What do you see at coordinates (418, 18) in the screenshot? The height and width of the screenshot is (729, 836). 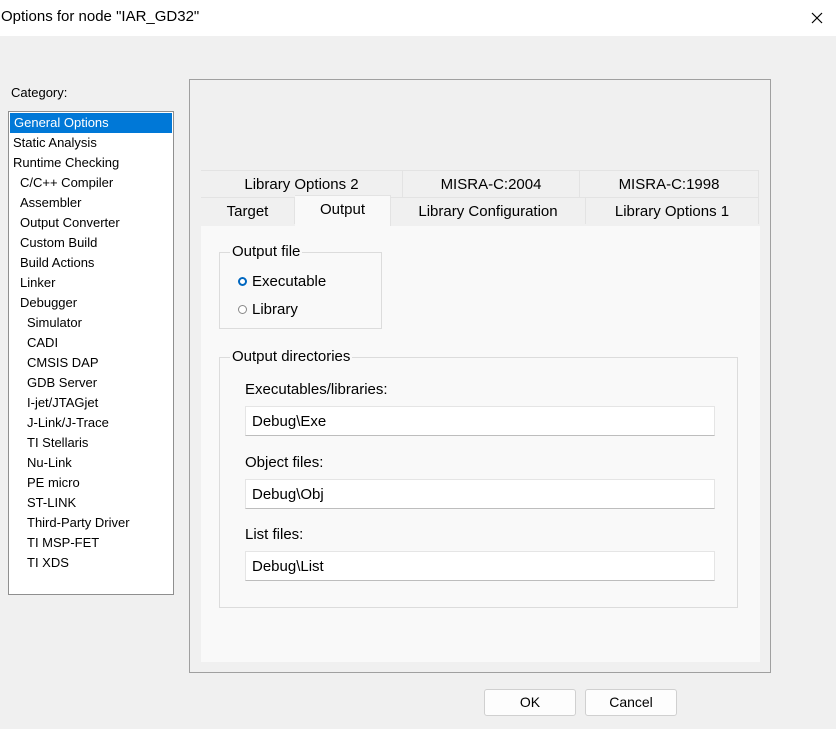 I see `title-bar: Options for node "IAR_GD32"` at bounding box center [418, 18].